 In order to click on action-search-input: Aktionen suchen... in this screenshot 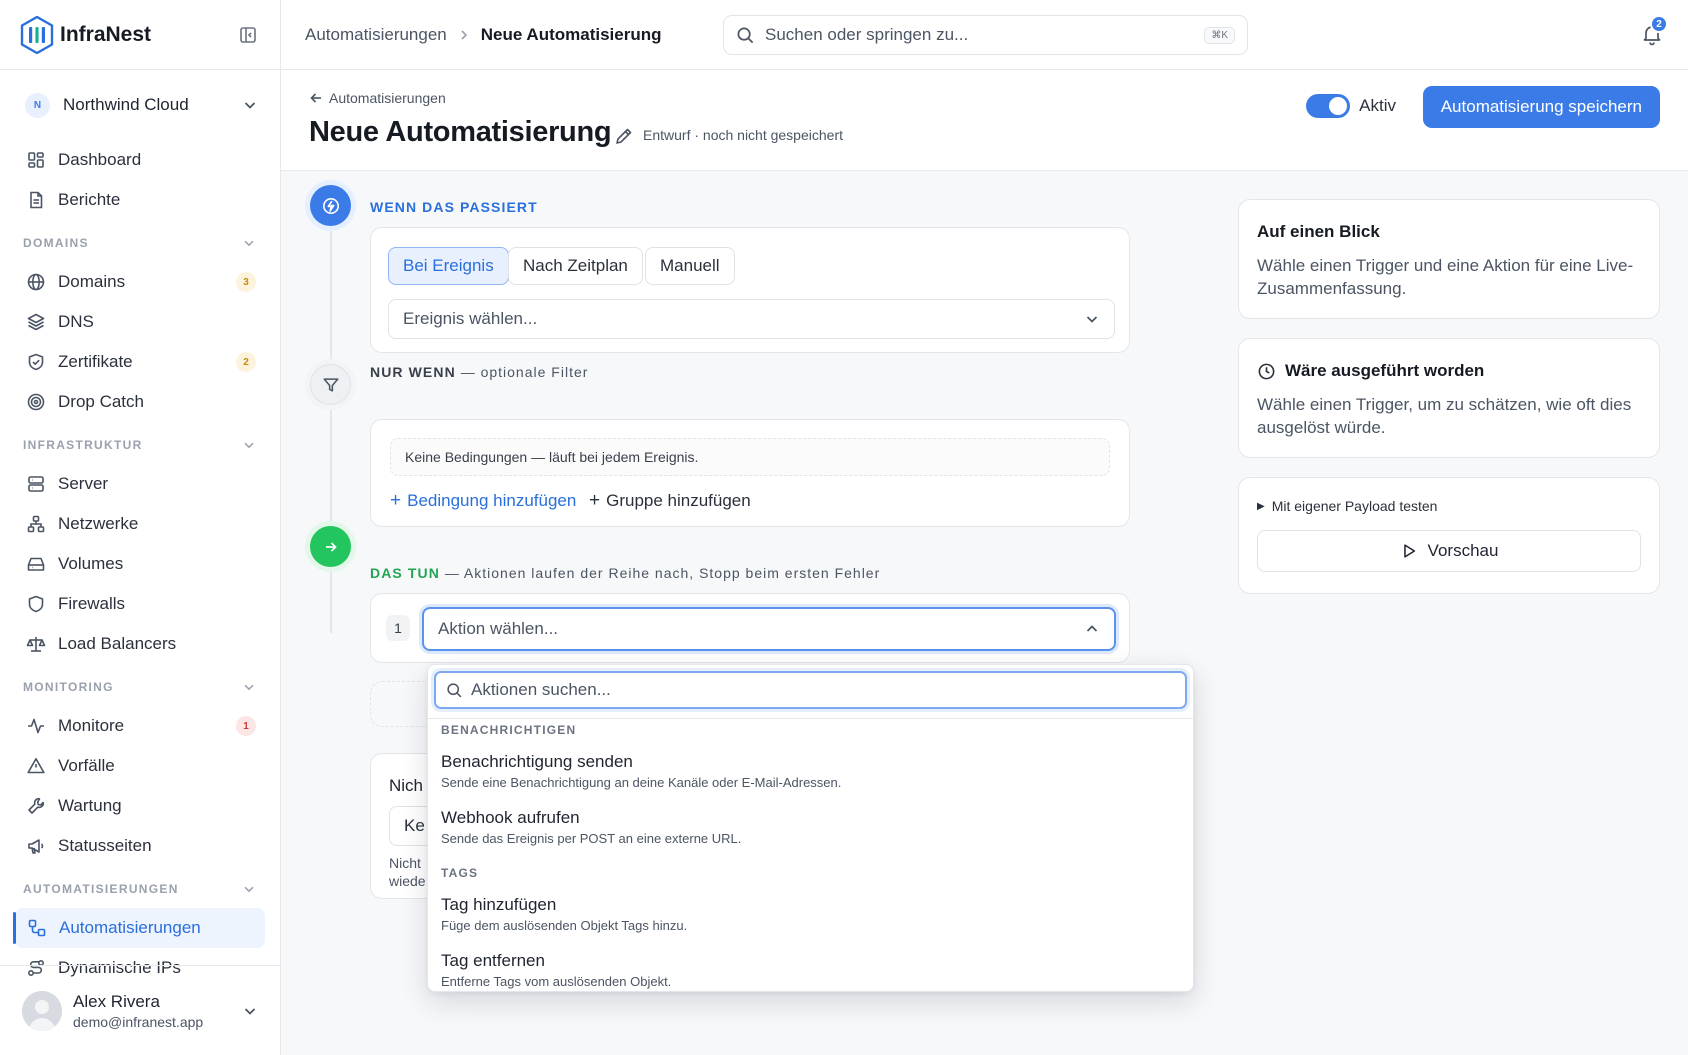, I will do `click(810, 690)`.